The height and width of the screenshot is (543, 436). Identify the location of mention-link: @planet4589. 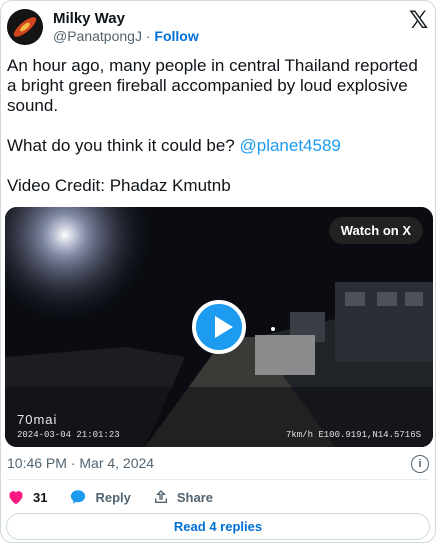
(289, 145).